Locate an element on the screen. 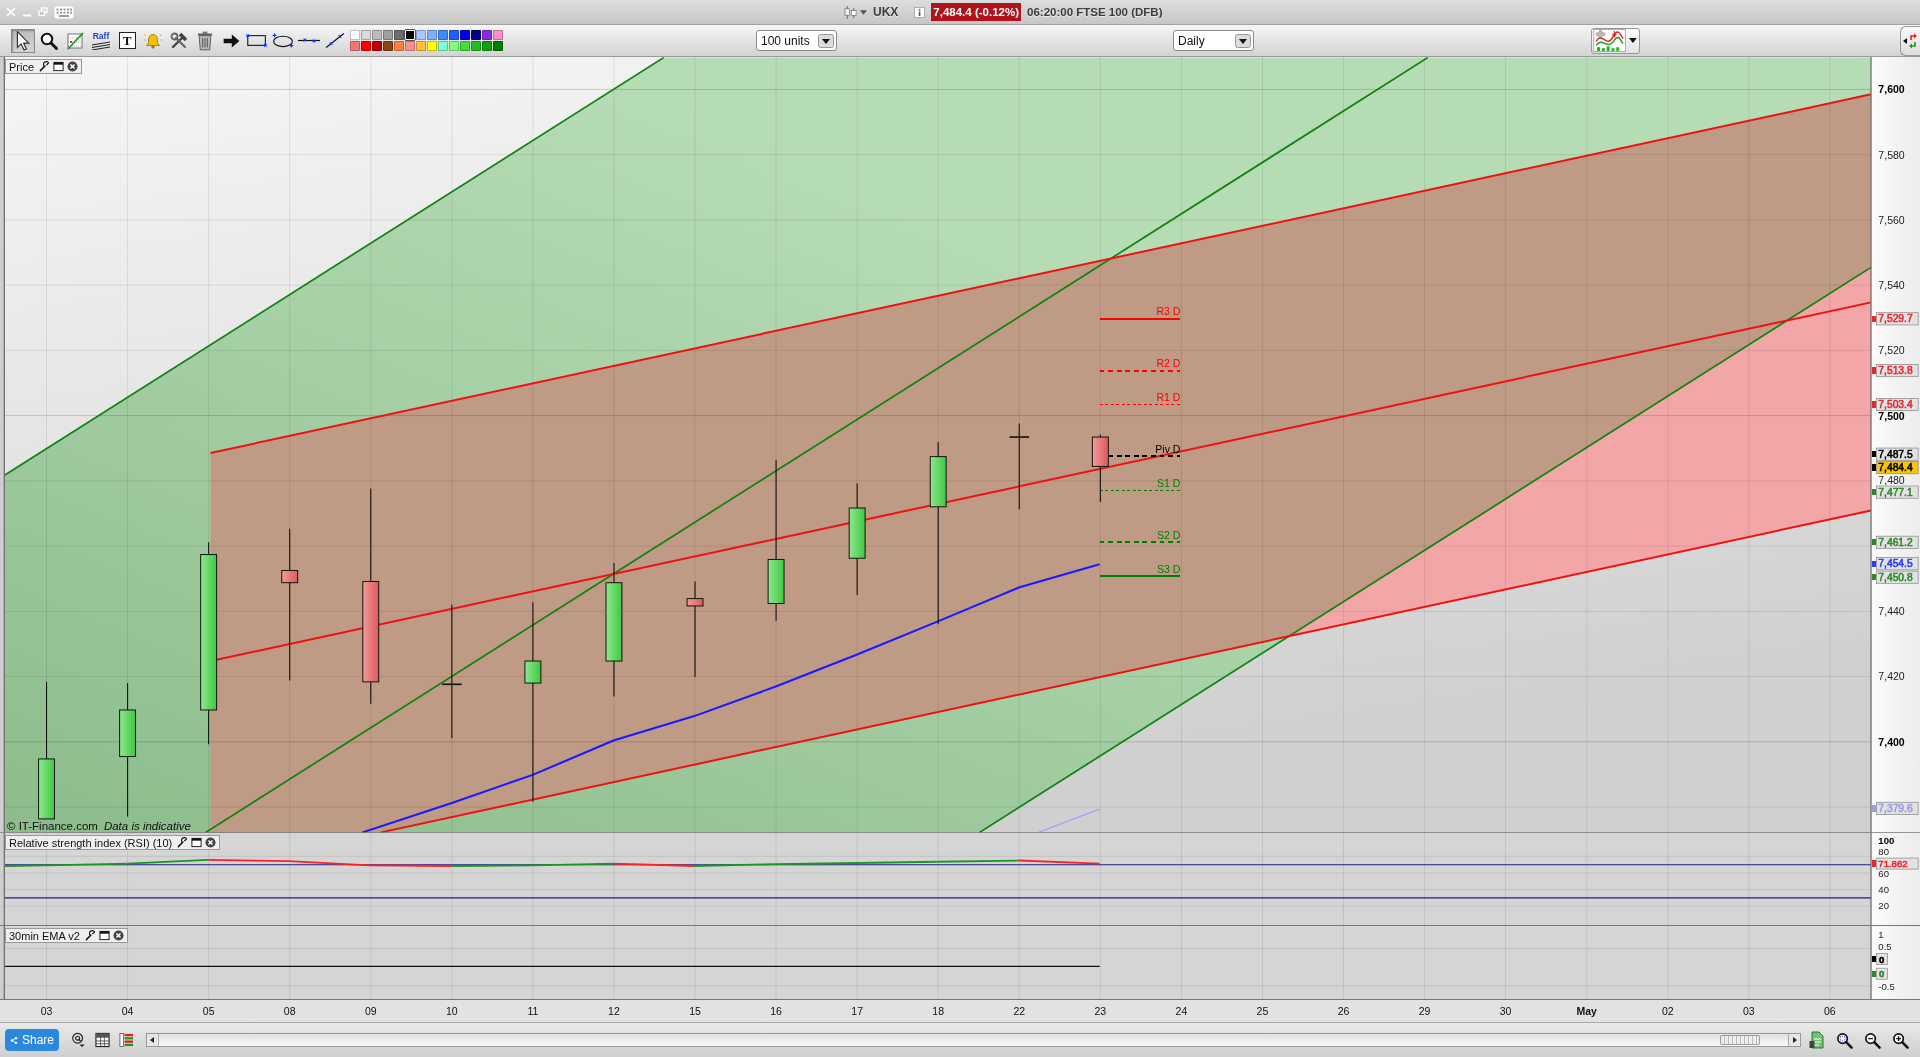 This screenshot has height=1057, width=1920. units-dropdown: 100 units is located at coordinates (796, 40).